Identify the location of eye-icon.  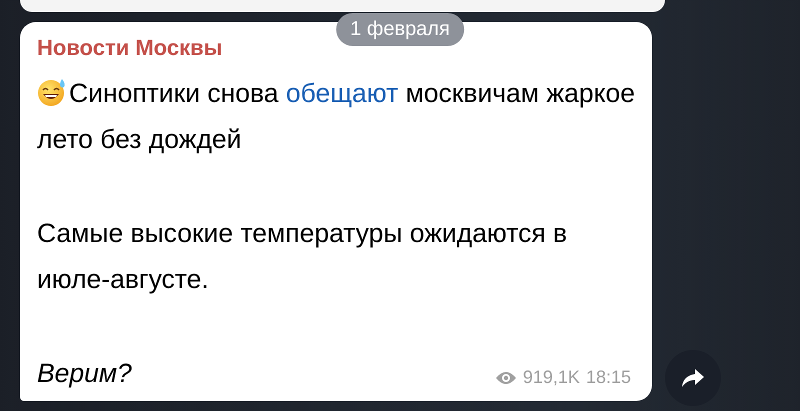
(505, 377).